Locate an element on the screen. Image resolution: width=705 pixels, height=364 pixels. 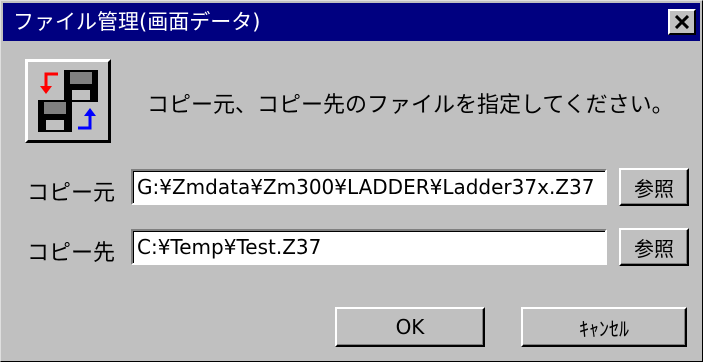
source-label: コピー元 is located at coordinates (71, 193).